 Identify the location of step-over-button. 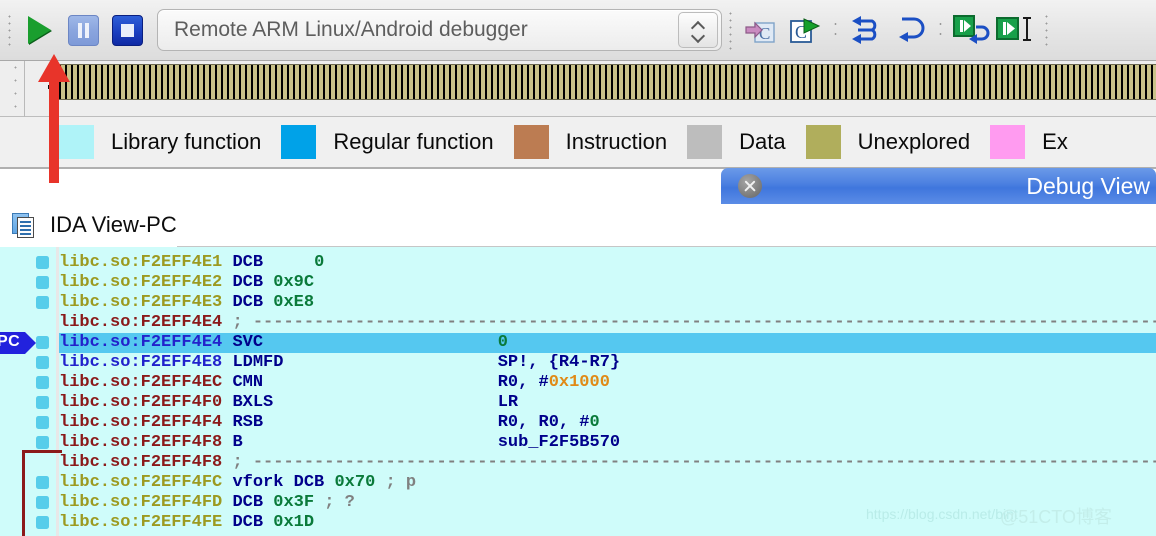
(866, 30).